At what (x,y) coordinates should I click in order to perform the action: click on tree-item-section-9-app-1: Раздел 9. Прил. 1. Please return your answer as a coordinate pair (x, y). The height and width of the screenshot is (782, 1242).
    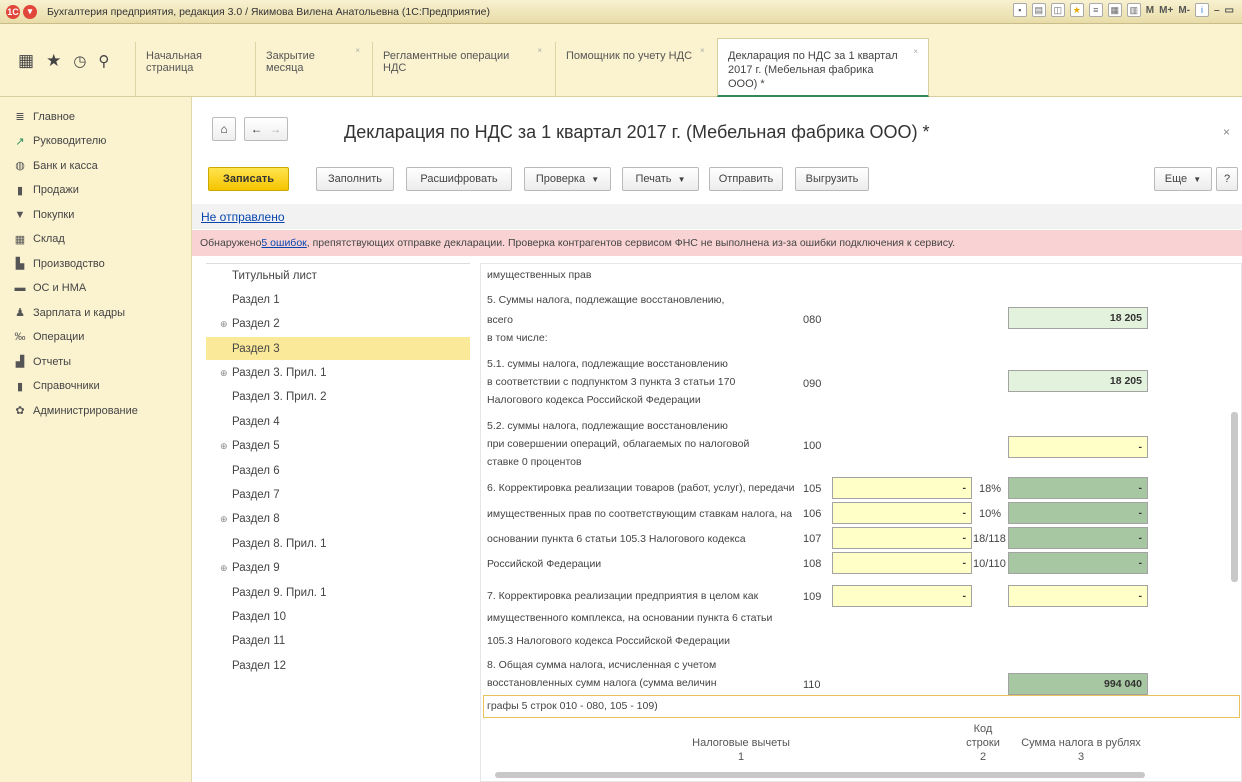
    Looking at the image, I should click on (338, 592).